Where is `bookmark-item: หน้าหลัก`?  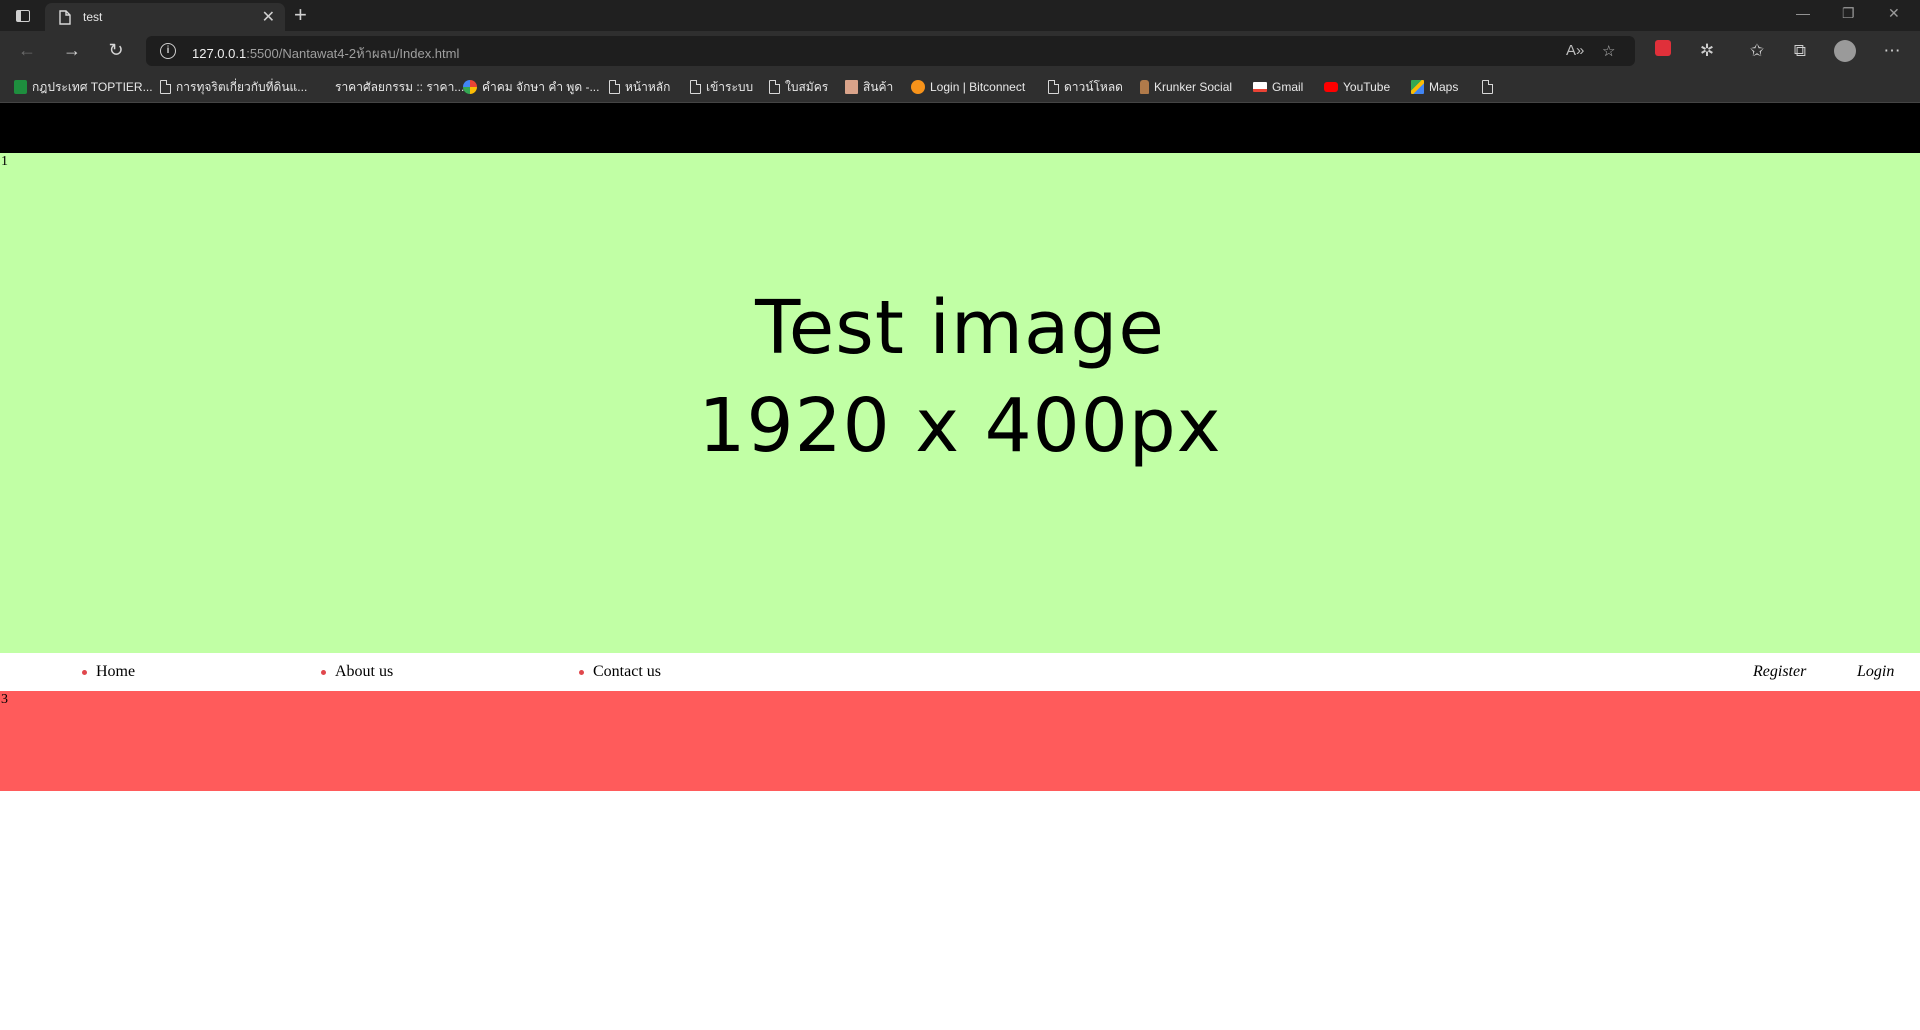 bookmark-item: หน้าหลัก is located at coordinates (639, 87).